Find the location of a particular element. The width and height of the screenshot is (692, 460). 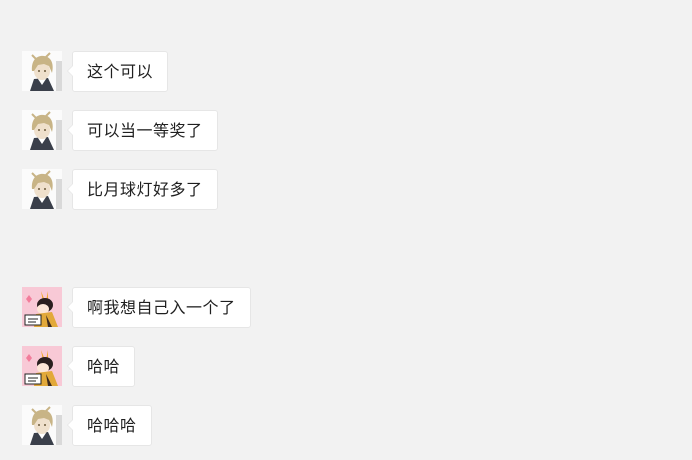

message-bubble: 可以当一等奖了 is located at coordinates (142, 130).